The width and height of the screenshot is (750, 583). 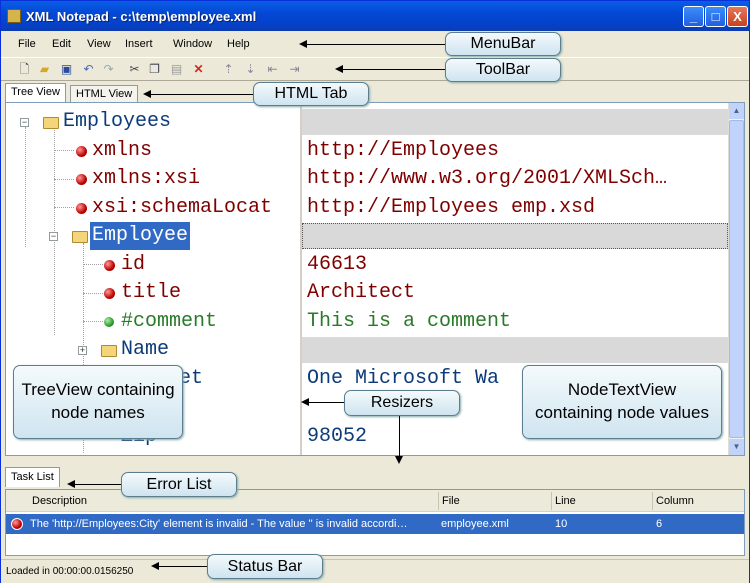 What do you see at coordinates (737, 16) in the screenshot?
I see `close-button: X` at bounding box center [737, 16].